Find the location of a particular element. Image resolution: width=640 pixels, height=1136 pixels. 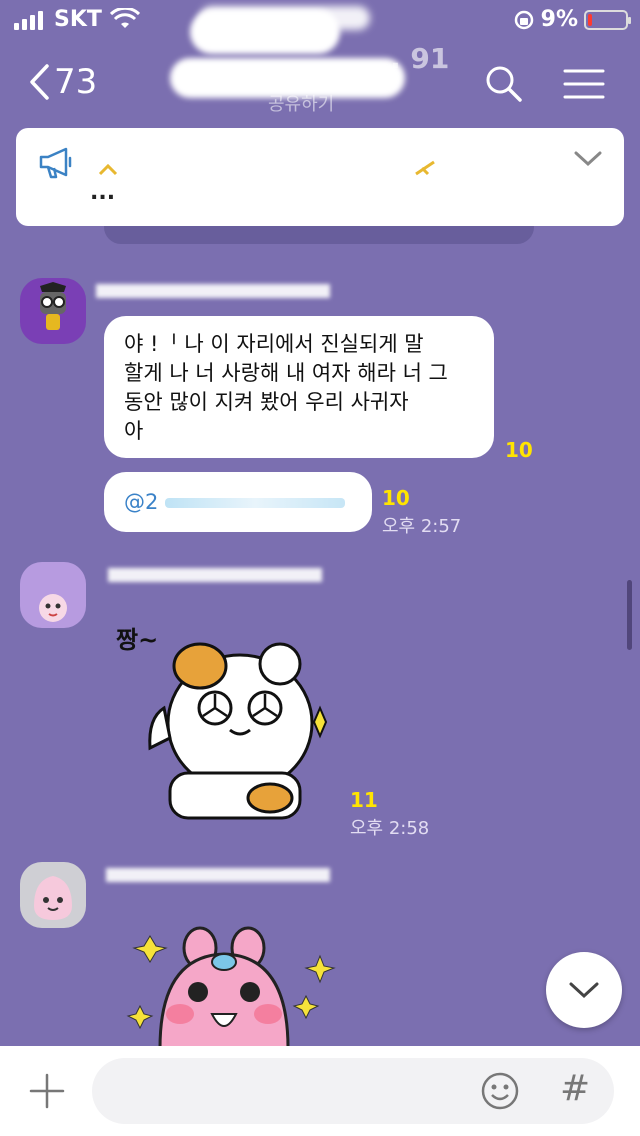

sticker-cat is located at coordinates (235, 728).